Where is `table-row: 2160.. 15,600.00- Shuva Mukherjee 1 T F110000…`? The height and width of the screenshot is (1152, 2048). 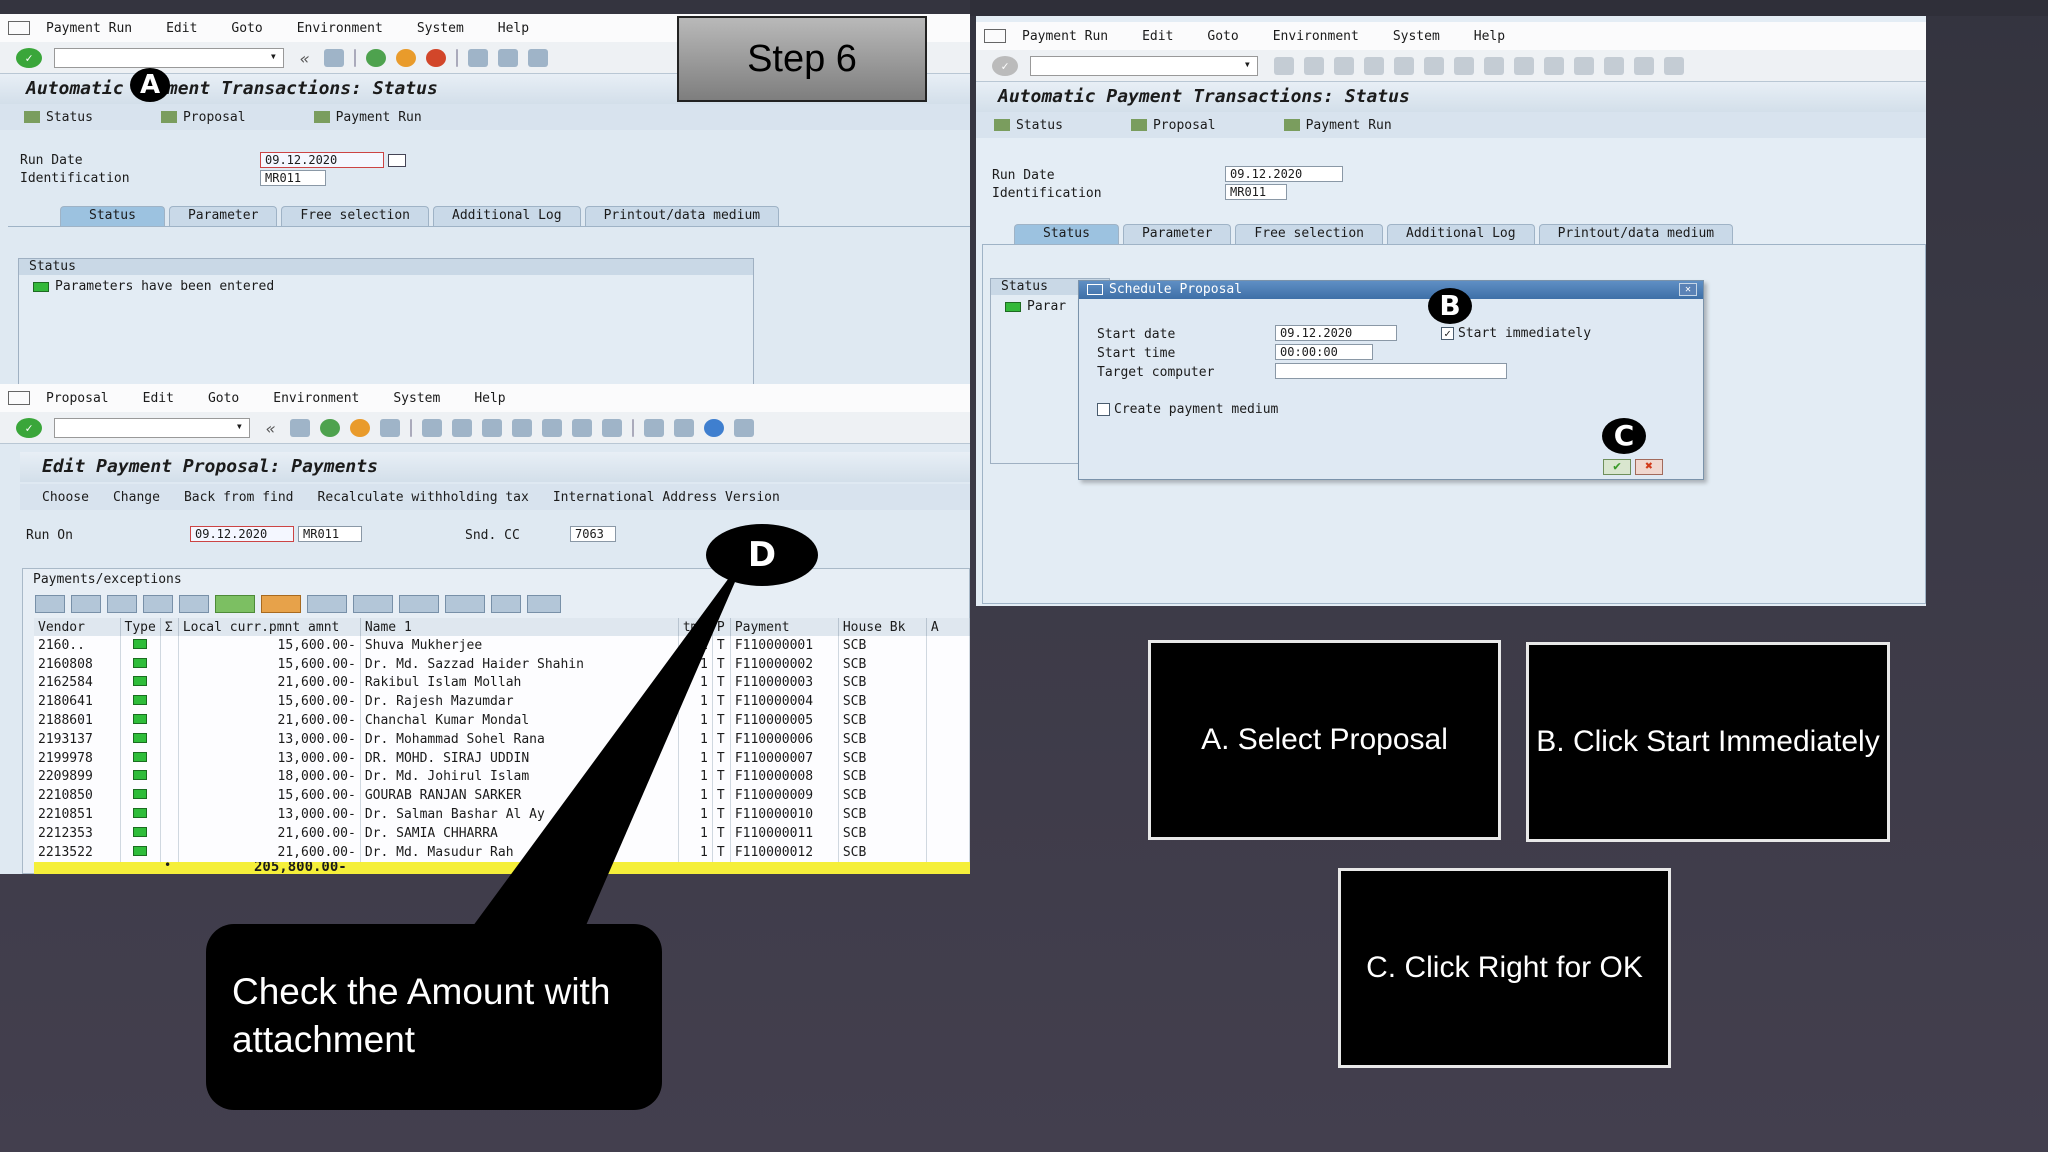
table-row: 2160.. 15,600.00- Shuva Mukherjee 1 T F110000… is located at coordinates (502, 645).